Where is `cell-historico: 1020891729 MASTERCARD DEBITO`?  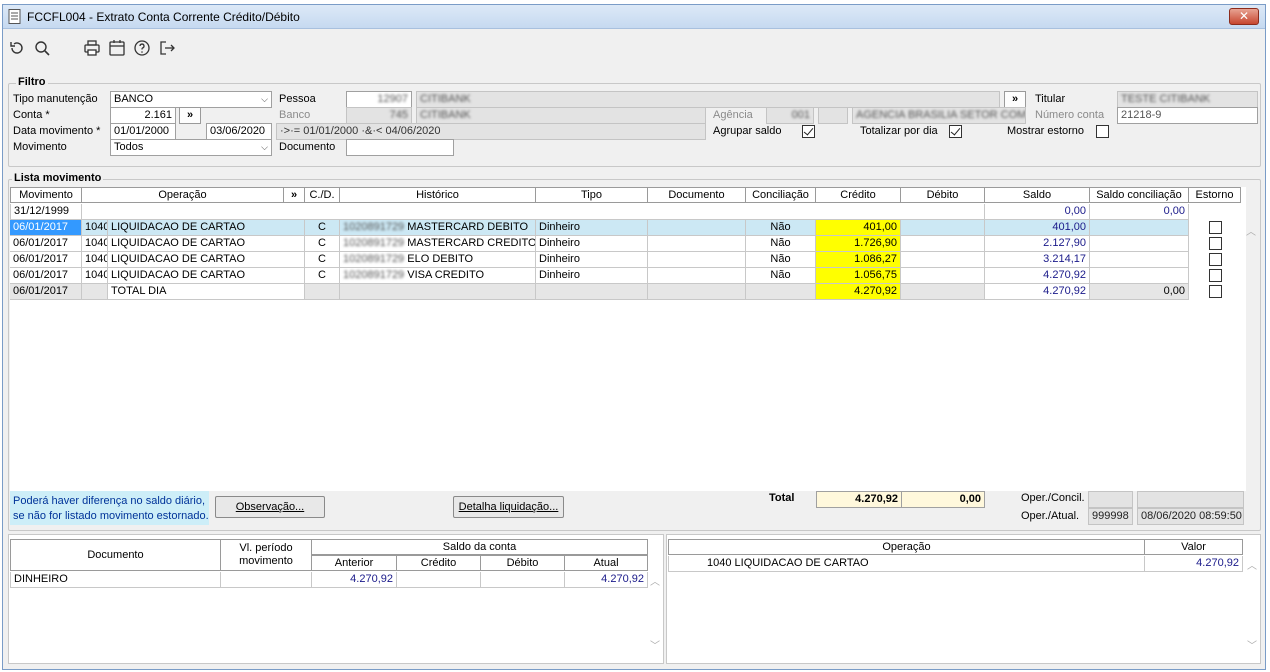
cell-historico: 1020891729 MASTERCARD DEBITO is located at coordinates (438, 228).